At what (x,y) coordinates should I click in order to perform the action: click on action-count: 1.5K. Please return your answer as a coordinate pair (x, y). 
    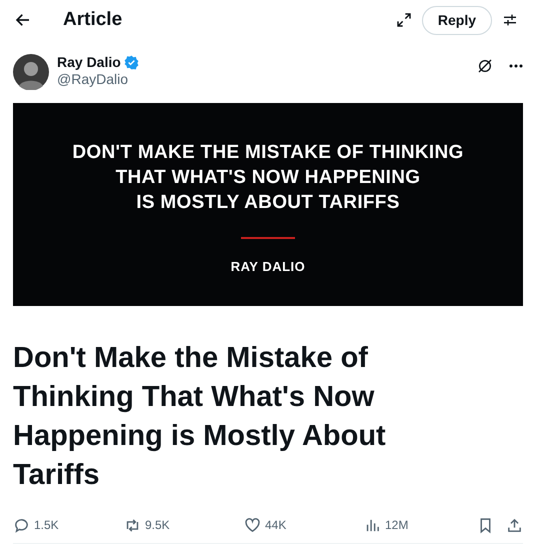
    Looking at the image, I should click on (46, 525).